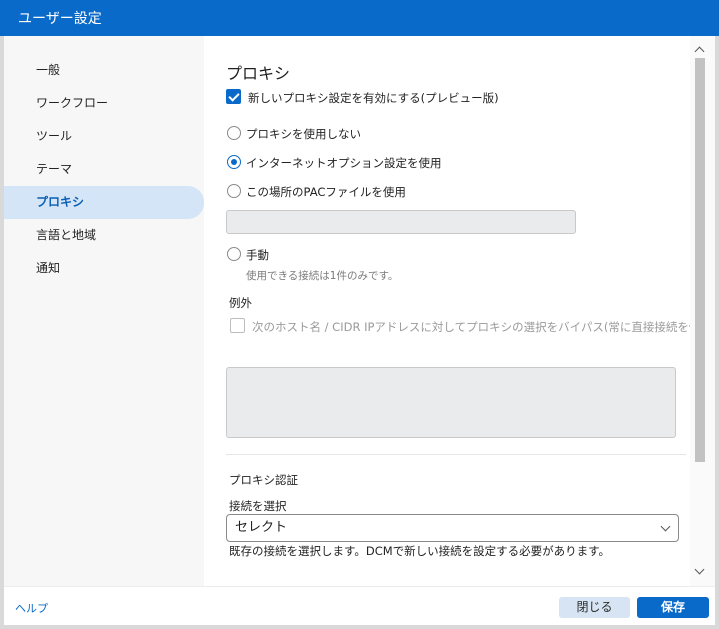 The height and width of the screenshot is (629, 719). I want to click on sidebar-item-proxy: プロキシ, so click(104, 202).